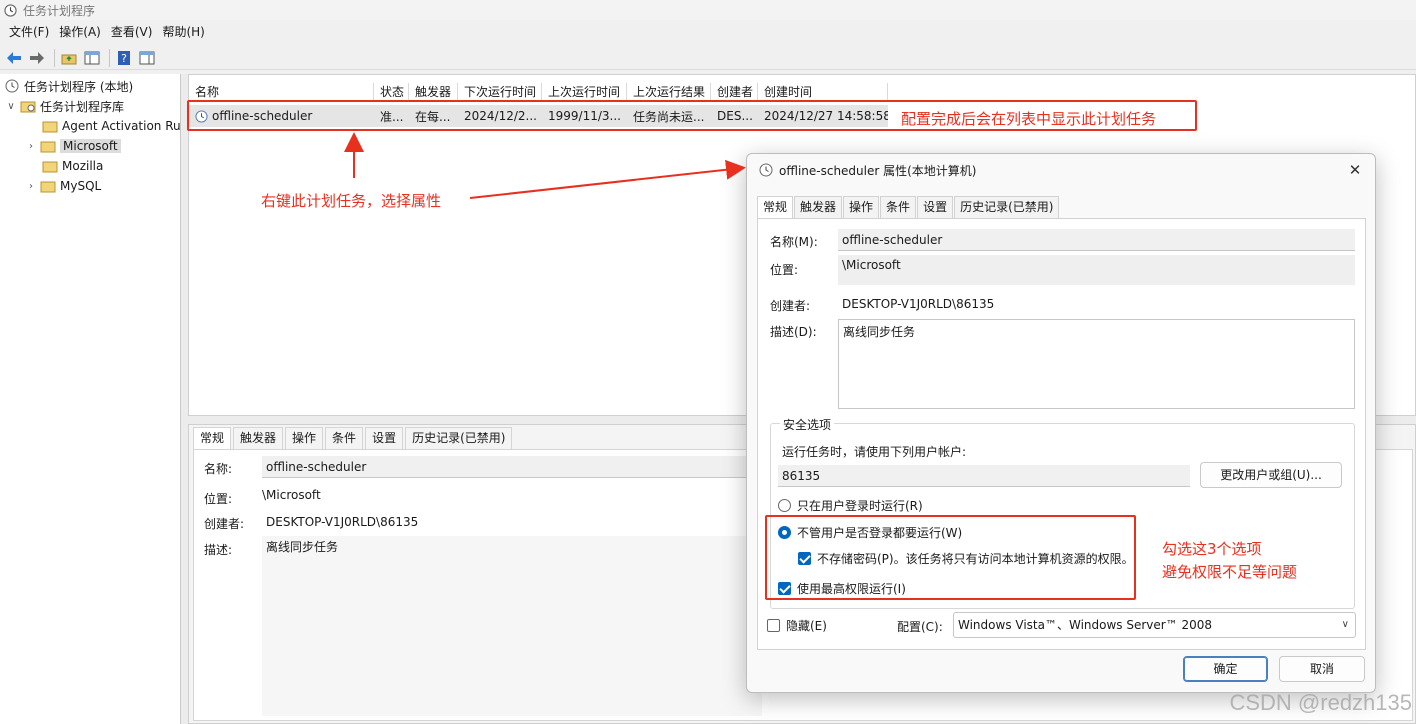 The image size is (1416, 724). I want to click on option-run-whether-logged: 不管用户是否登录都要运行(W), so click(870, 532).